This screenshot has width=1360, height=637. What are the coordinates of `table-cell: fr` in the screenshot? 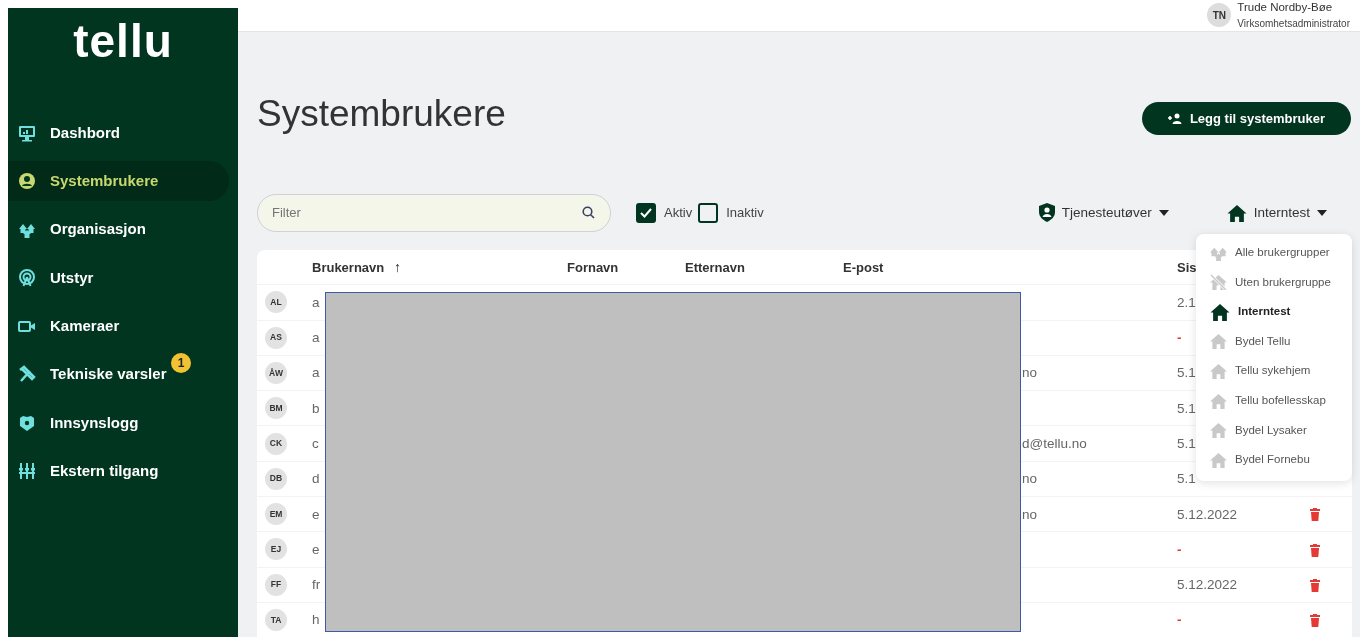 It's located at (316, 585).